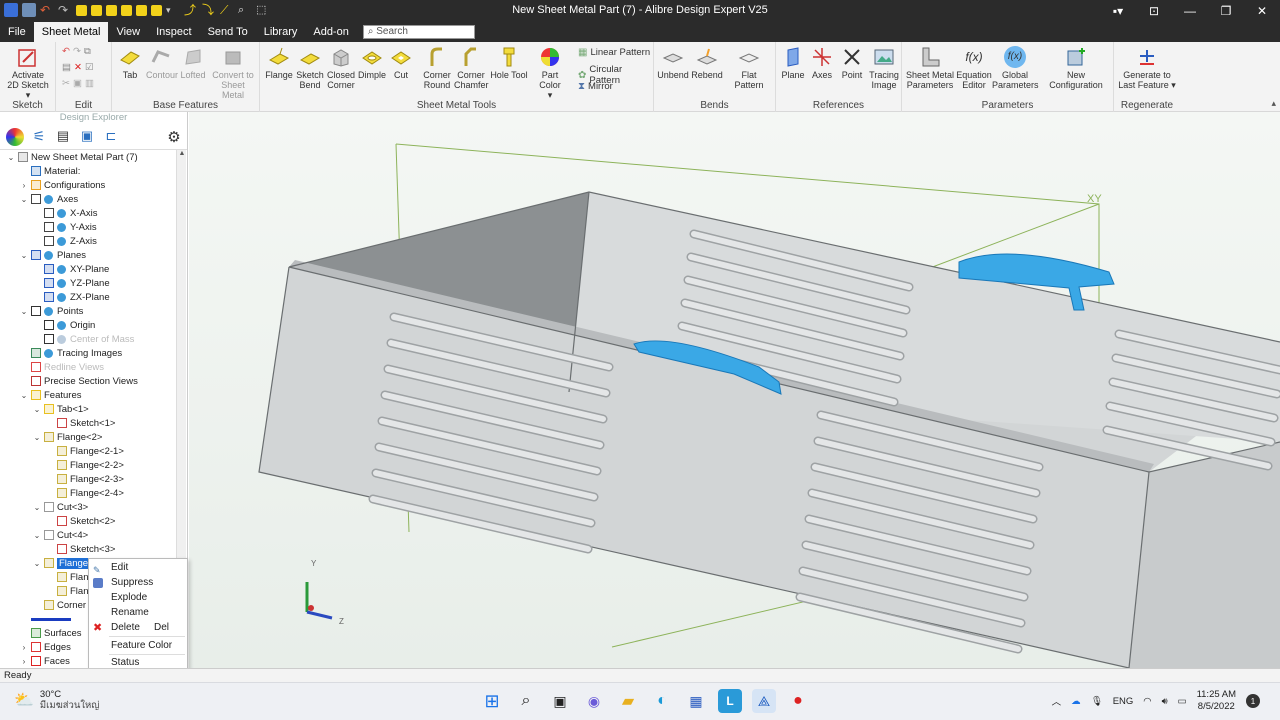  What do you see at coordinates (71, 283) in the screenshot?
I see `tree-item: YZ-Plane` at bounding box center [71, 283].